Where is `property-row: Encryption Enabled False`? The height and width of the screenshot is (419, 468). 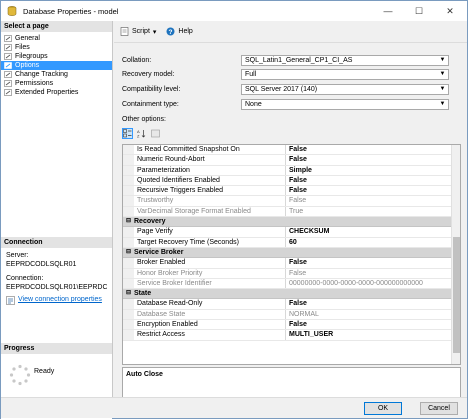
property-row: Encryption Enabled False is located at coordinates (291, 325).